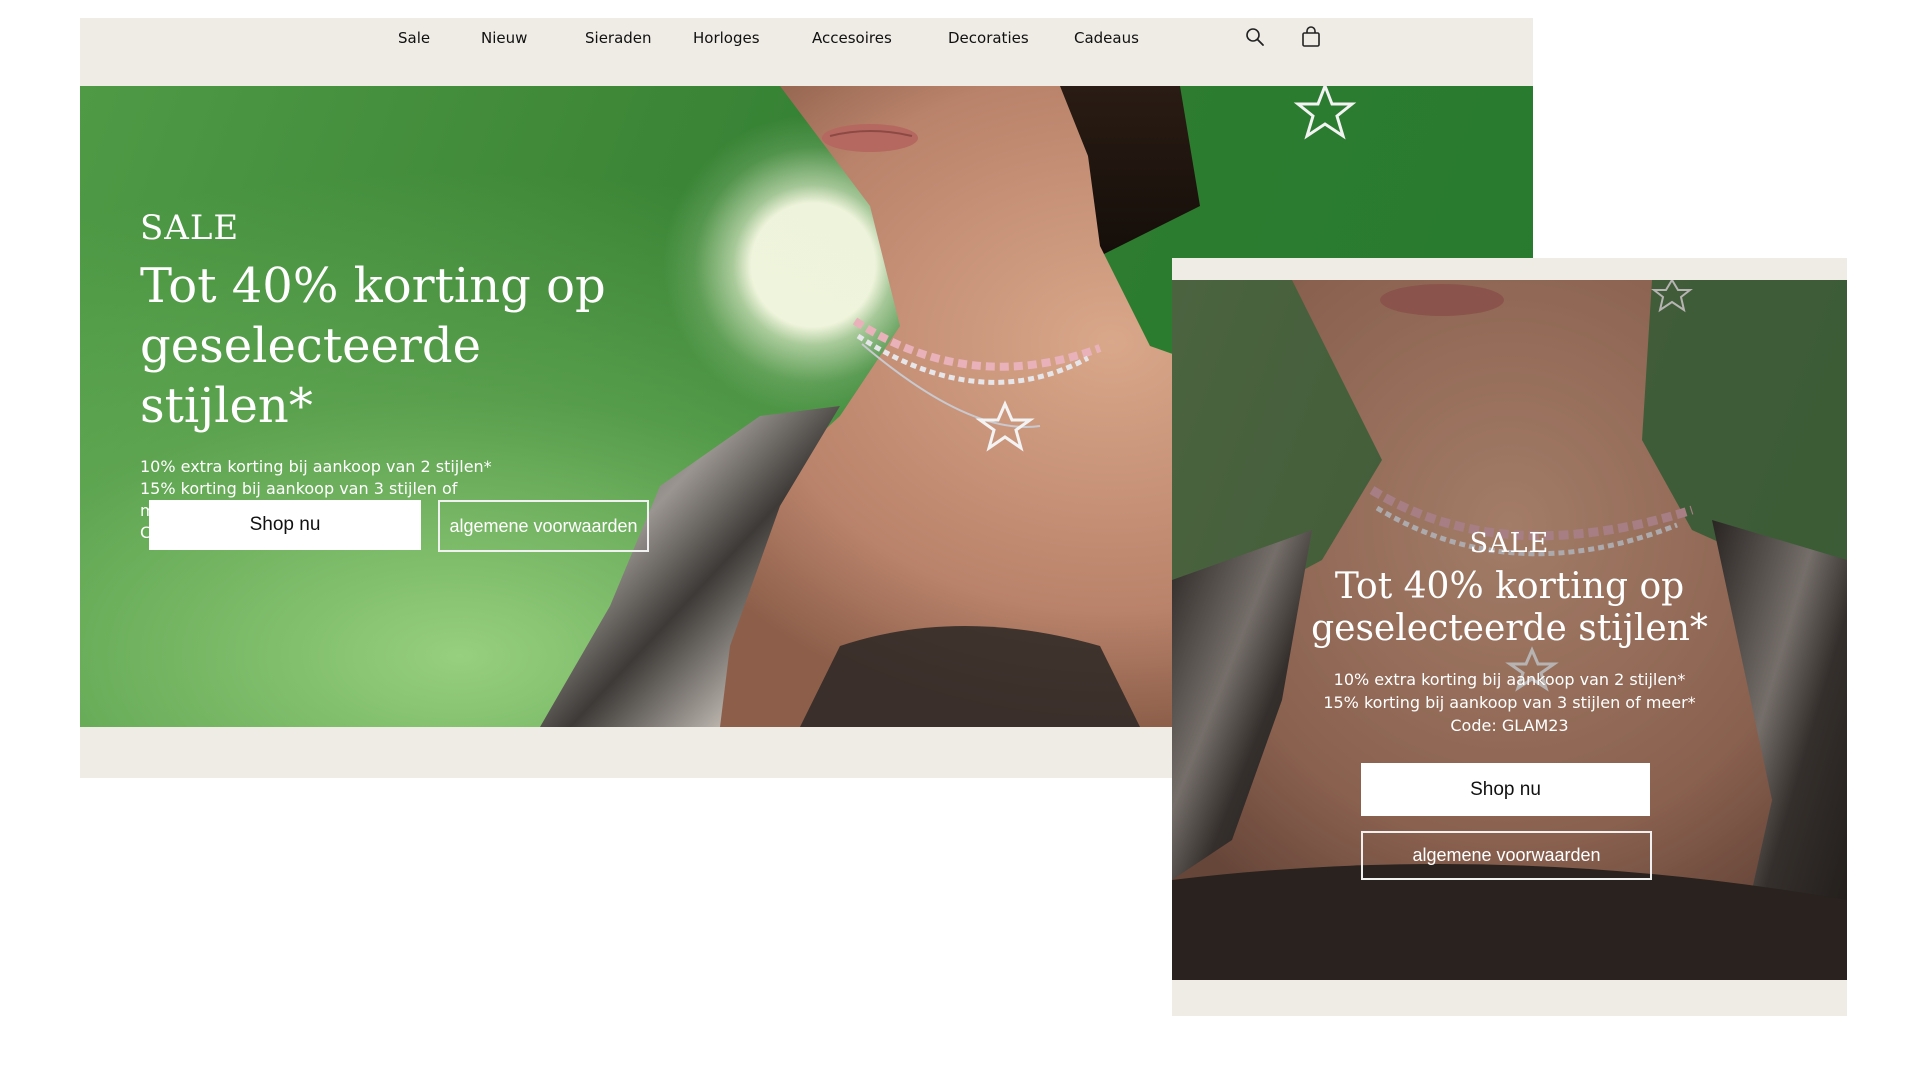 The image size is (1920, 1080). Describe the element at coordinates (414, 38) in the screenshot. I see `nav-item-sale: Sale` at that location.